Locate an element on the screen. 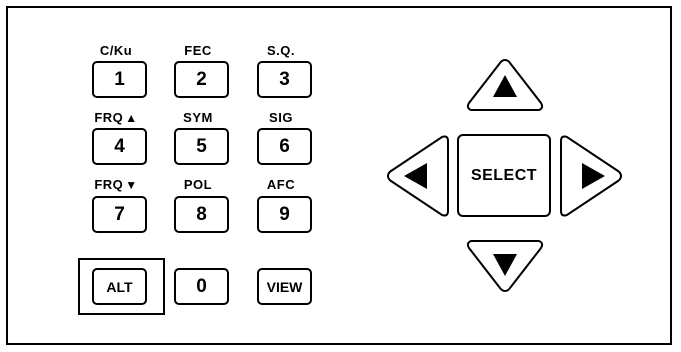  label-frq-down-text: FRQ is located at coordinates (109, 184).